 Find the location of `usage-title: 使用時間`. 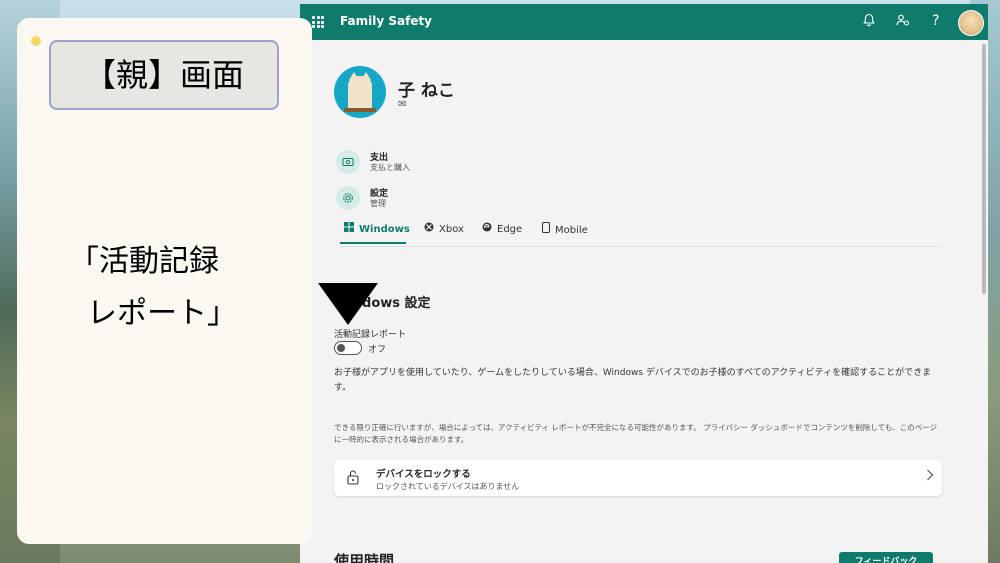

usage-title: 使用時間 is located at coordinates (364, 557).